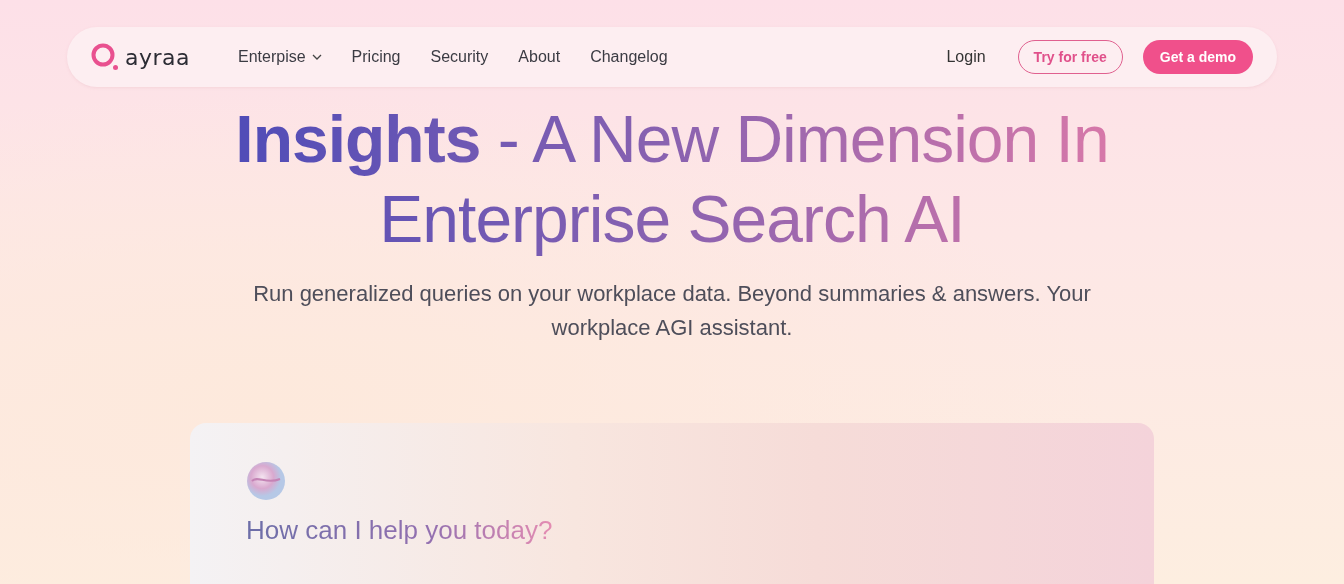  I want to click on nav-link: About, so click(539, 57).